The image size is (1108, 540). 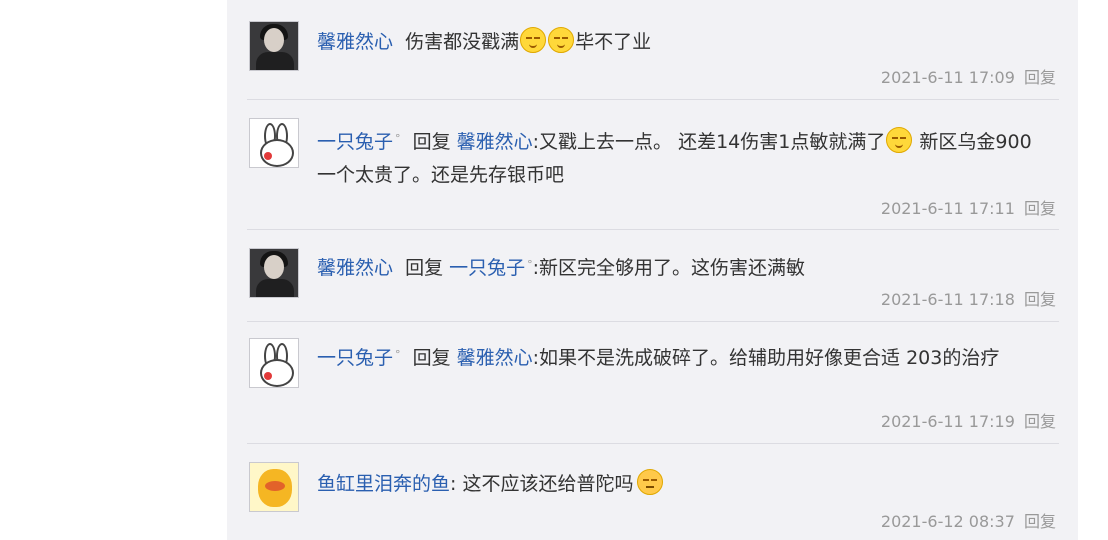 I want to click on comment-text: 馨雅然心 回复 一只兔子 °:新区完全够用了。这伤害还满敏, so click(x=687, y=266).